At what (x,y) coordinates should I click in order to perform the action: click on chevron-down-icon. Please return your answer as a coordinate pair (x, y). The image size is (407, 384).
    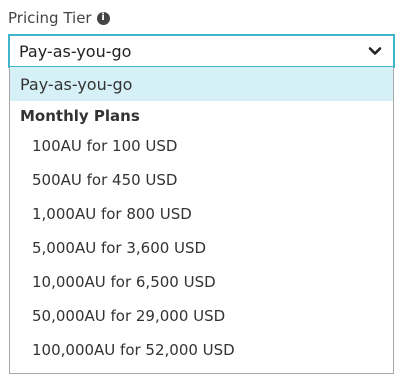
    Looking at the image, I should click on (375, 51).